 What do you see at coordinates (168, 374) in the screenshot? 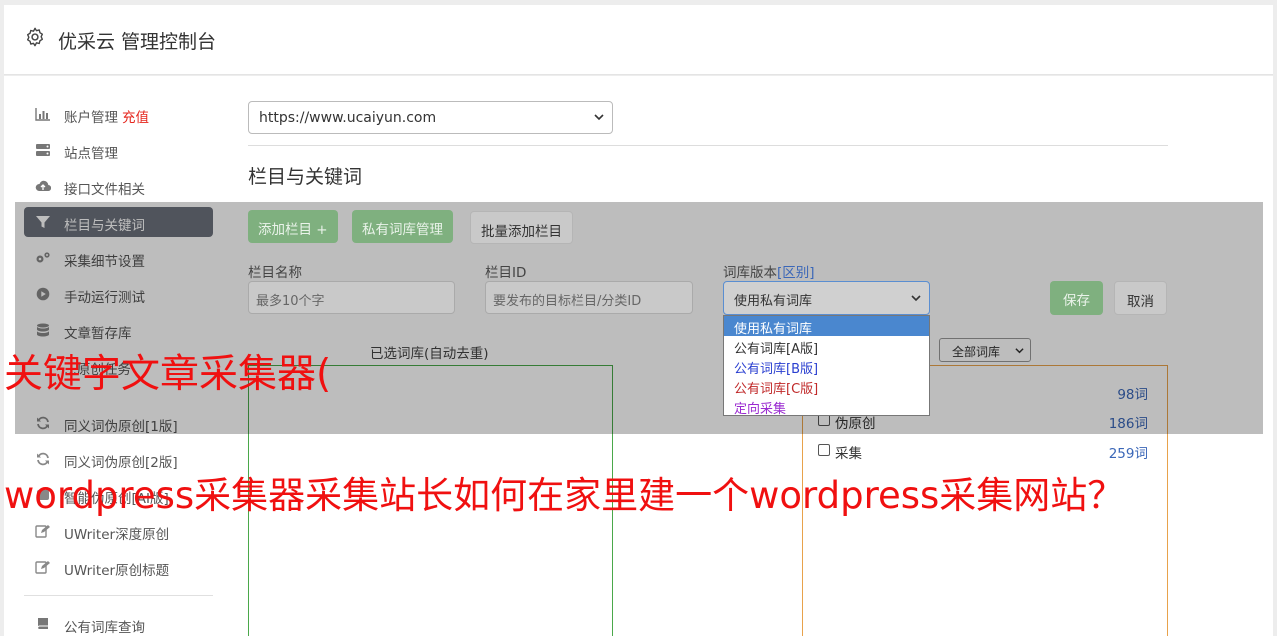
I see `watermark-line1: 关键字文章采集器(` at bounding box center [168, 374].